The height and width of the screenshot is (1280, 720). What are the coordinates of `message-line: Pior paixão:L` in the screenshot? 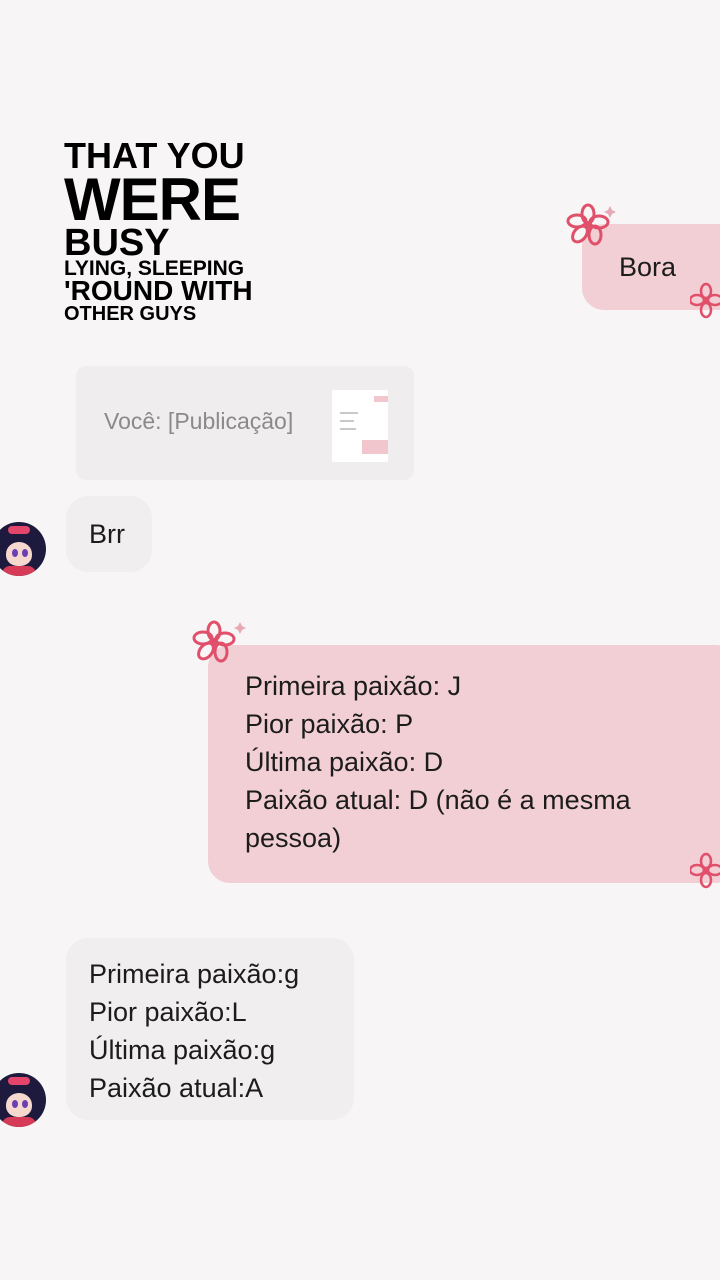 It's located at (168, 1012).